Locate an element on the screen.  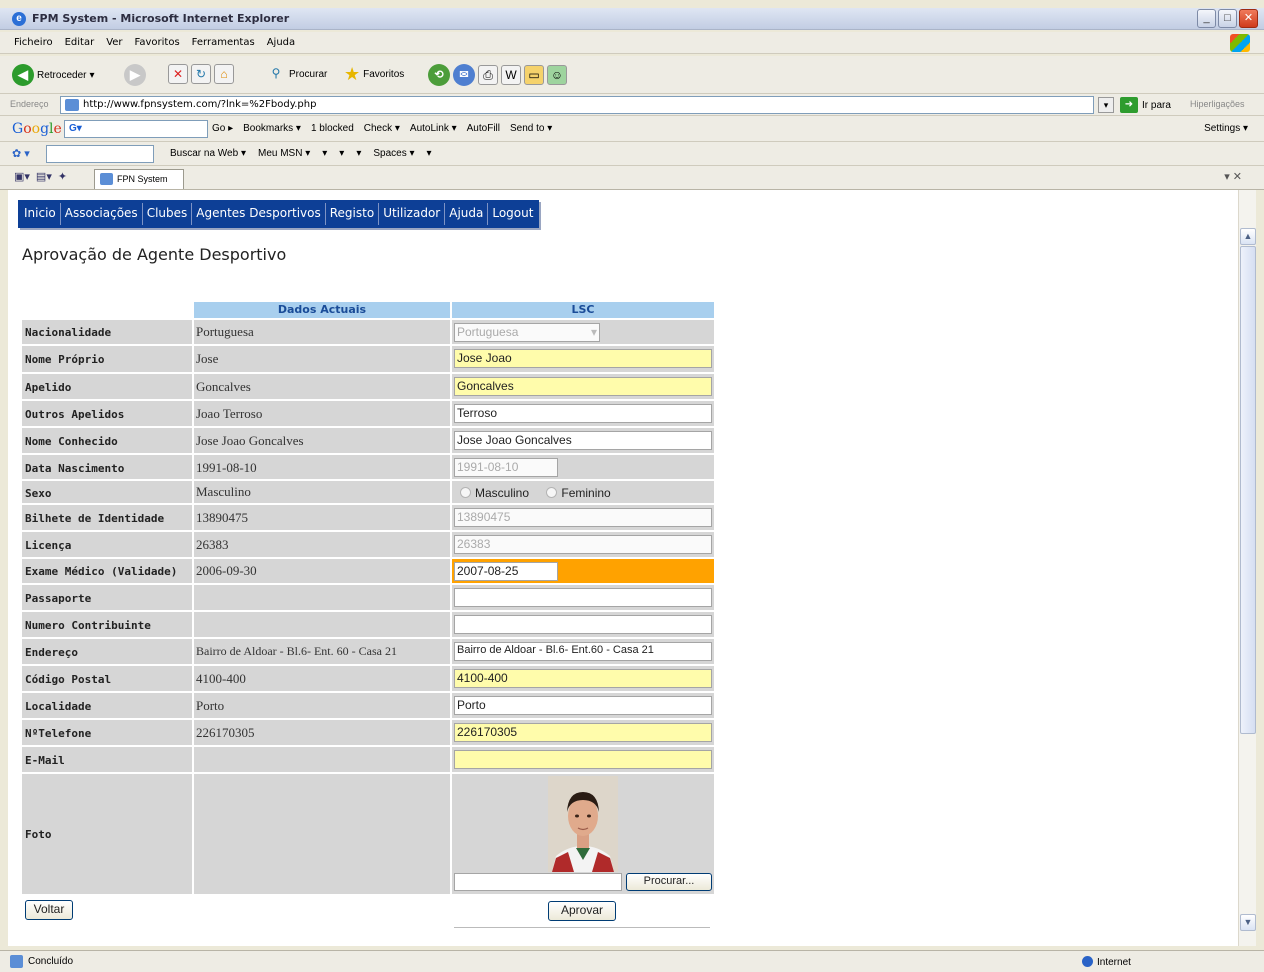
row-label: Apelido is located at coordinates (48, 387).